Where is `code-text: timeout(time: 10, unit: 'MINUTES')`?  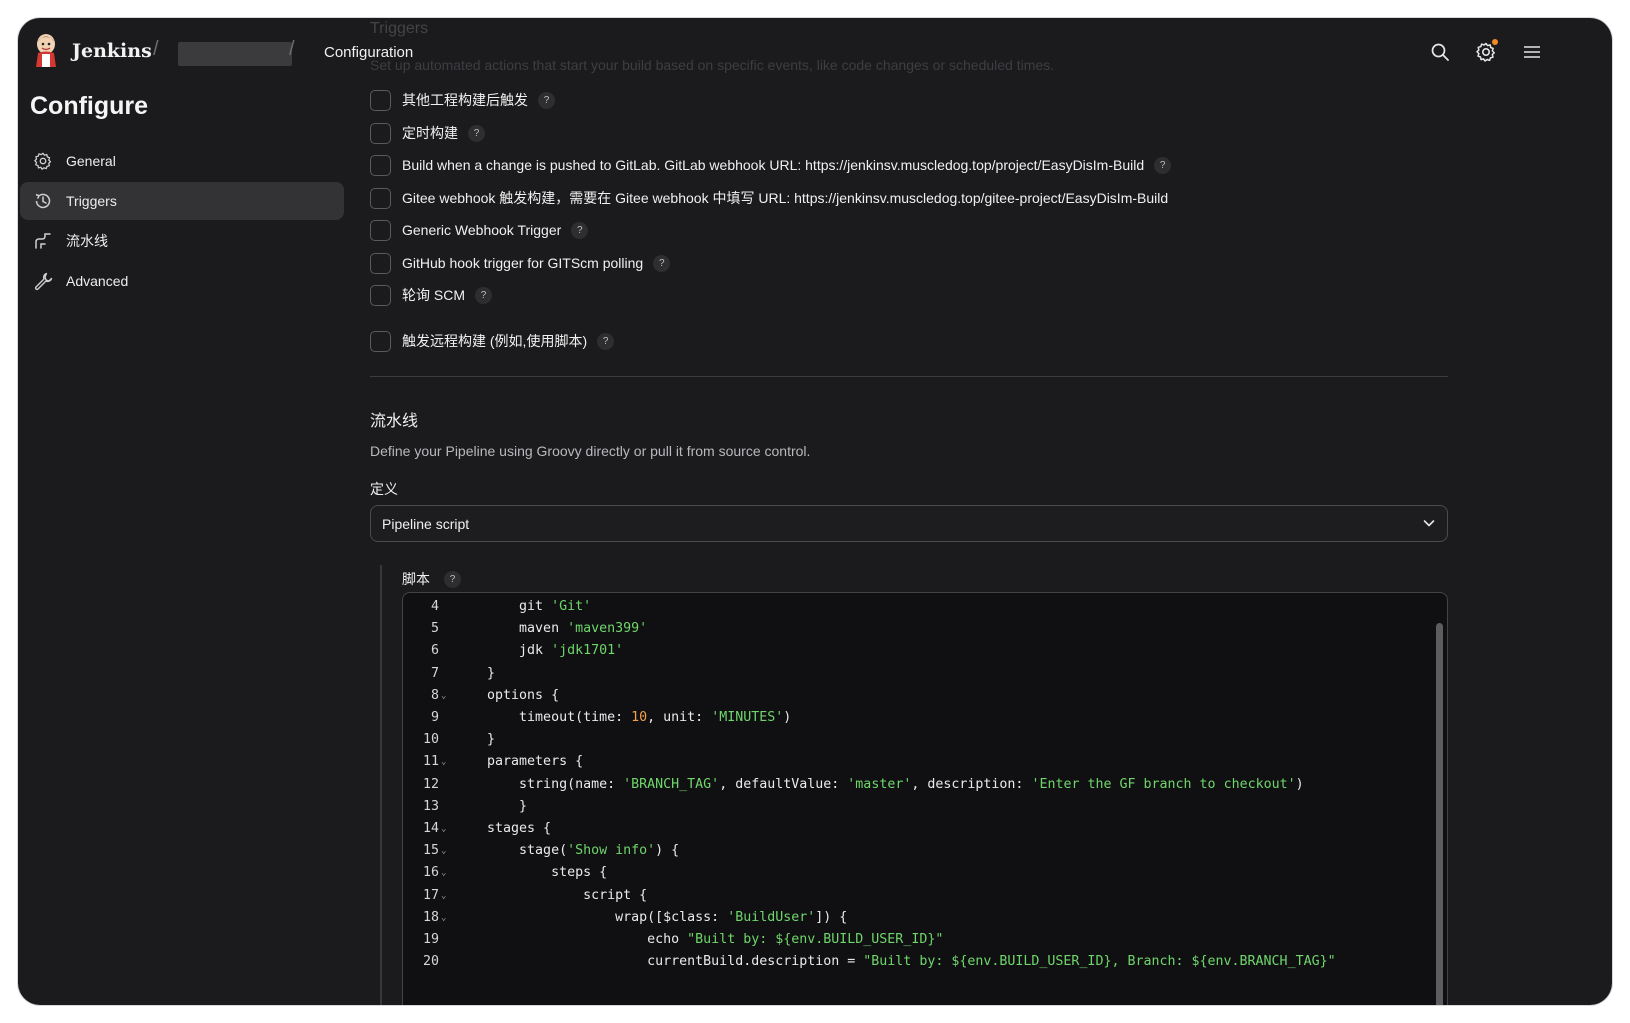
code-text: timeout(time: 10, unit: 'MINUTES') is located at coordinates (623, 717).